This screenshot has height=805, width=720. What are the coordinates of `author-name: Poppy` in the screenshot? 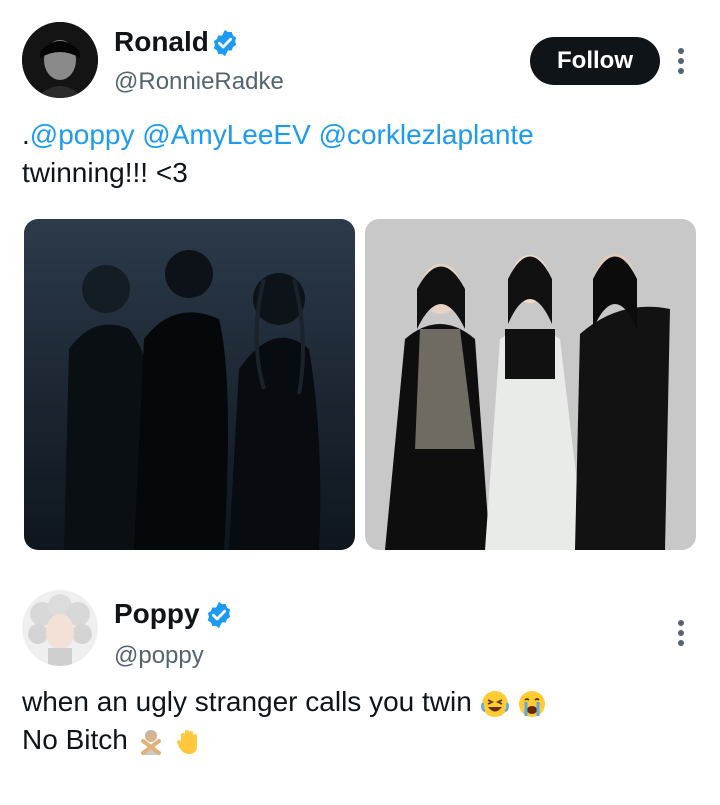 It's located at (157, 614).